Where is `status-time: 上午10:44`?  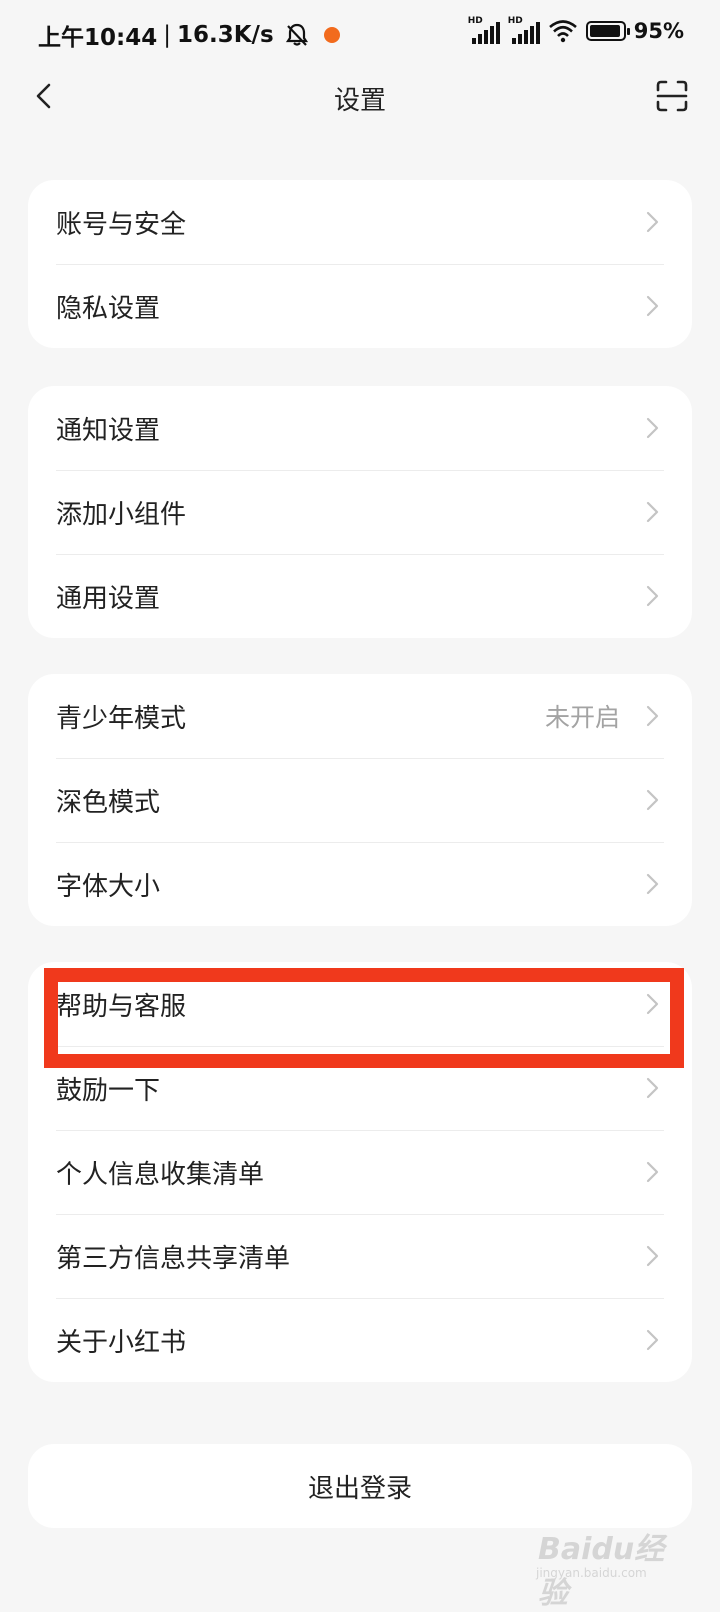 status-time: 上午10:44 is located at coordinates (98, 38).